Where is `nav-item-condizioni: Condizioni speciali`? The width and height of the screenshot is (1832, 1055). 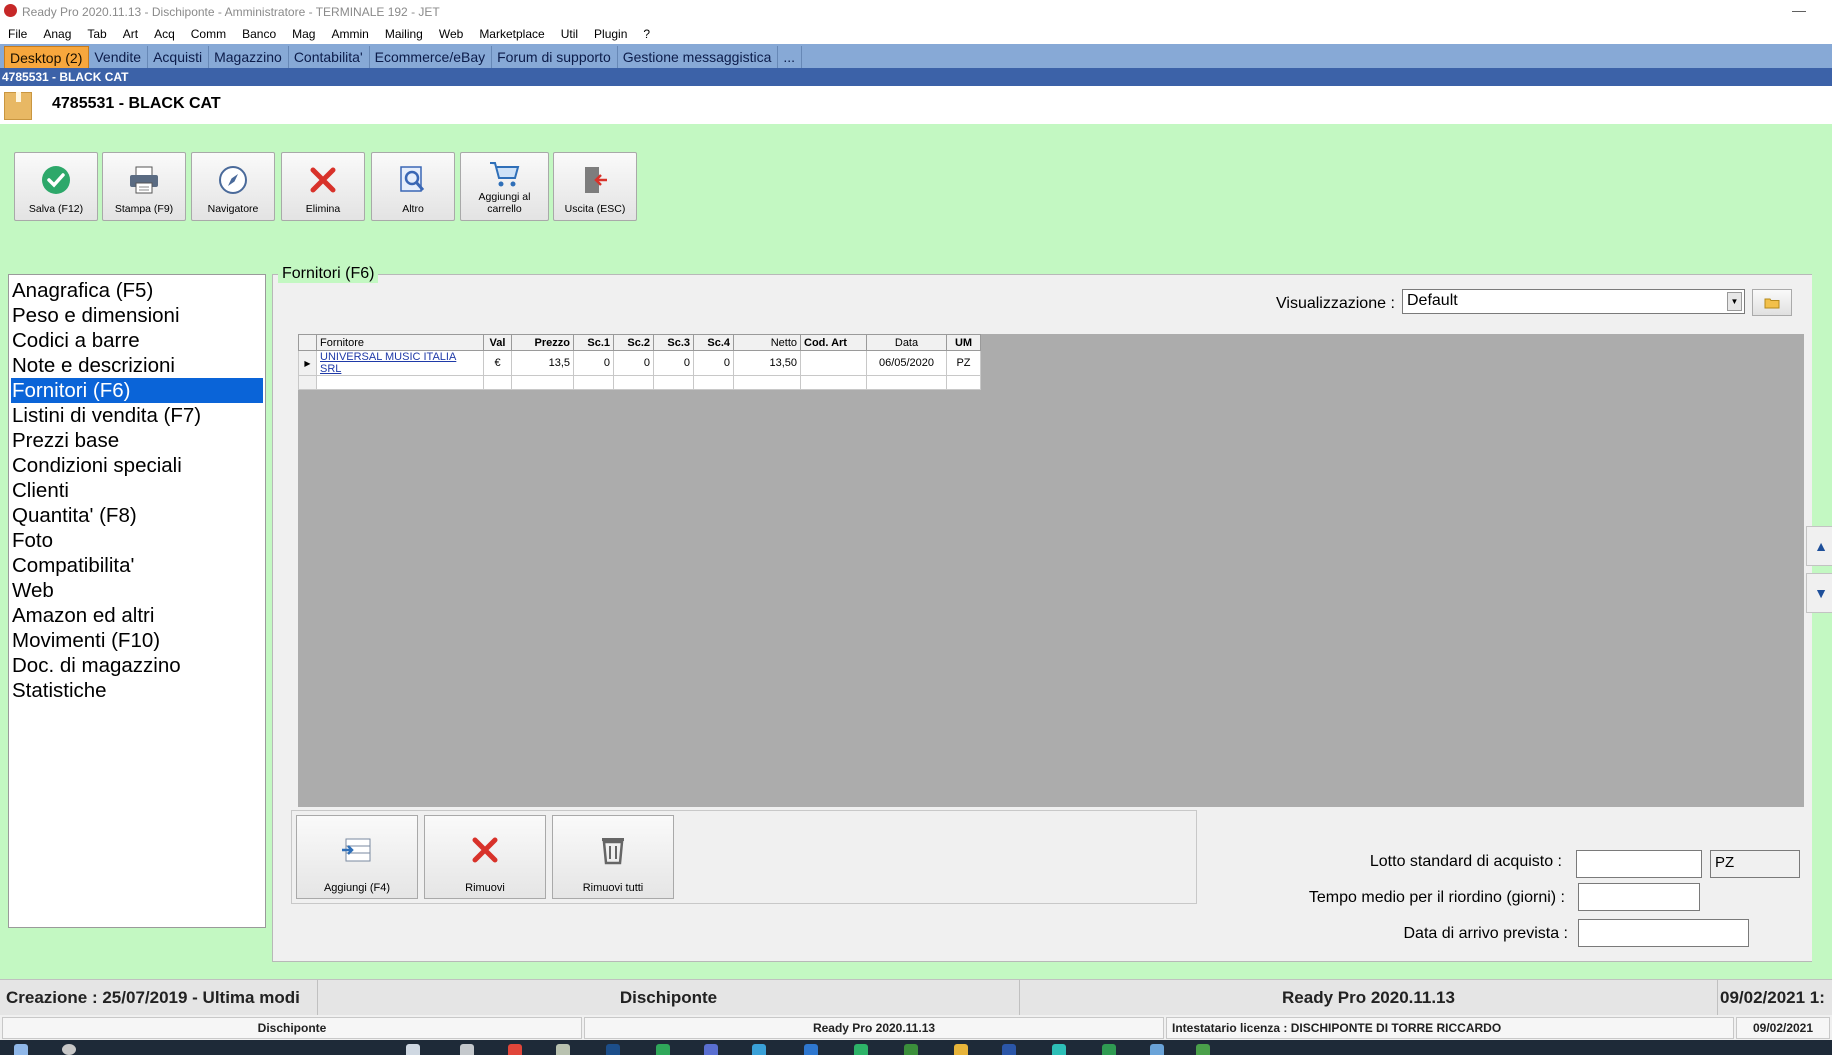 nav-item-condizioni: Condizioni speciali is located at coordinates (137, 465).